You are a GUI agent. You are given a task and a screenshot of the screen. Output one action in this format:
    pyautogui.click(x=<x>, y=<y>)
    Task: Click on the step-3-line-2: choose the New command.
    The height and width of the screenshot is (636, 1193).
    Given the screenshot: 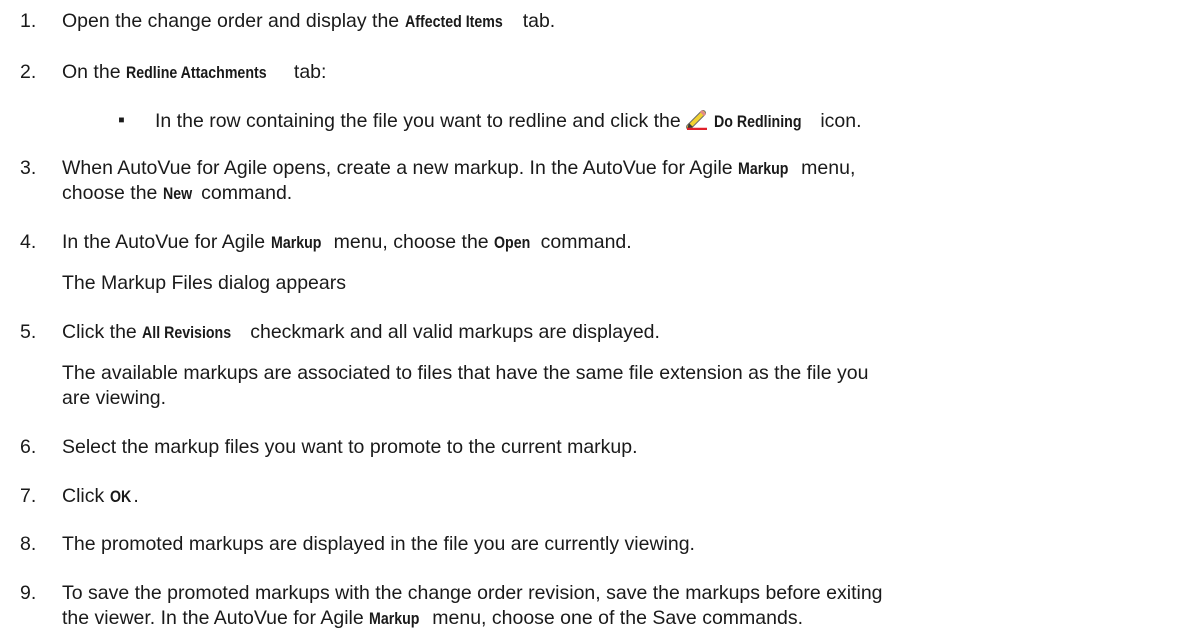 What is the action you would take?
    pyautogui.click(x=177, y=193)
    